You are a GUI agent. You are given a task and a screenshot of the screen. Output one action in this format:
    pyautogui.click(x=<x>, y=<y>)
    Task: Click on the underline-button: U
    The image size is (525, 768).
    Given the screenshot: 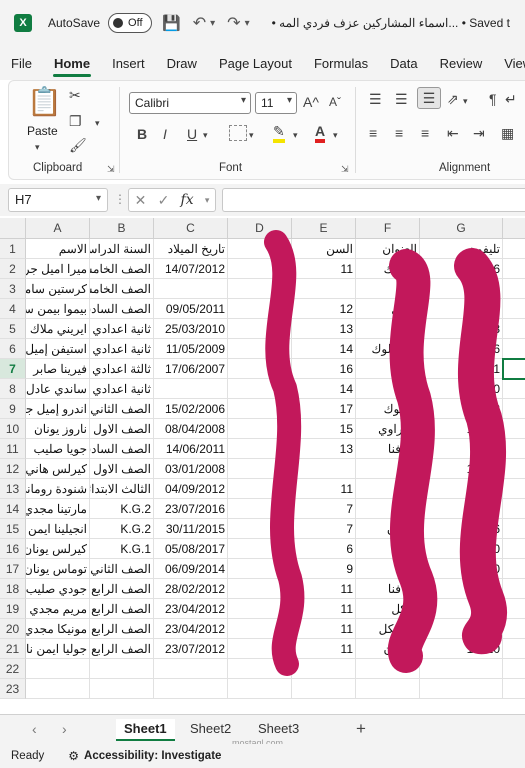 What is the action you would take?
    pyautogui.click(x=192, y=134)
    